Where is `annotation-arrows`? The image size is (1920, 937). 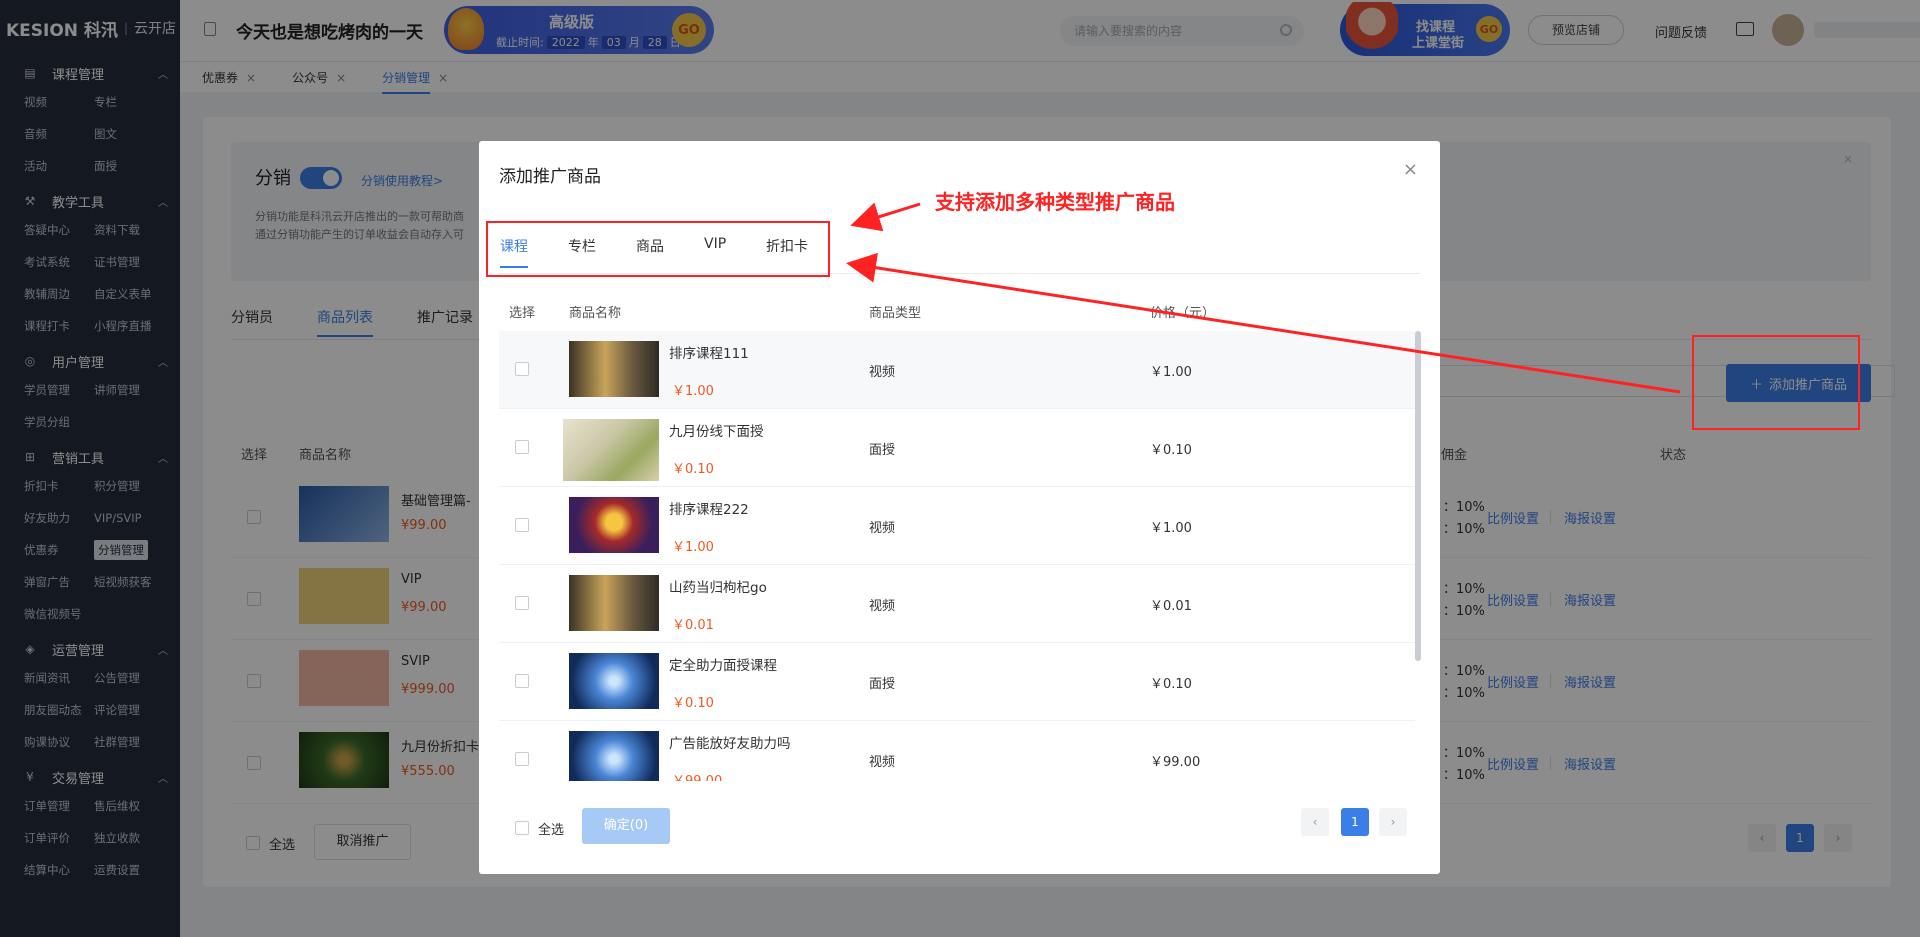
annotation-arrows is located at coordinates (1263, 298).